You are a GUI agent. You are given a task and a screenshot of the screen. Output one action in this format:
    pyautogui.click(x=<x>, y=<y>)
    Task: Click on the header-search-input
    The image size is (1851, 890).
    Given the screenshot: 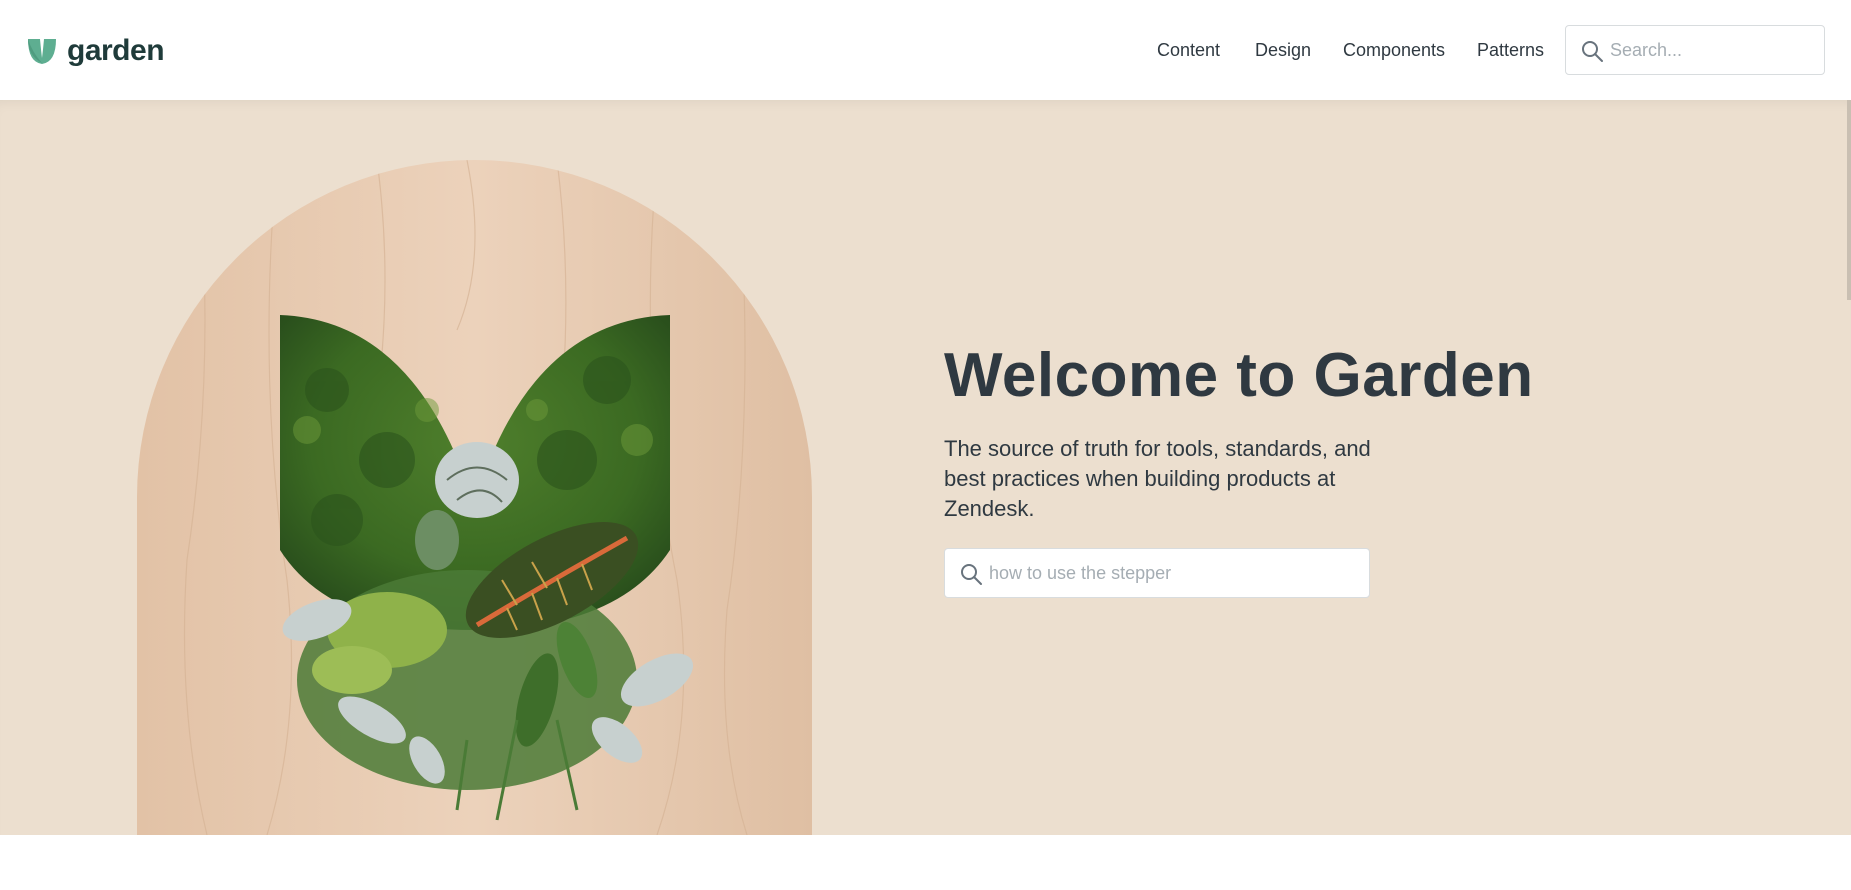 What is the action you would take?
    pyautogui.click(x=1714, y=50)
    